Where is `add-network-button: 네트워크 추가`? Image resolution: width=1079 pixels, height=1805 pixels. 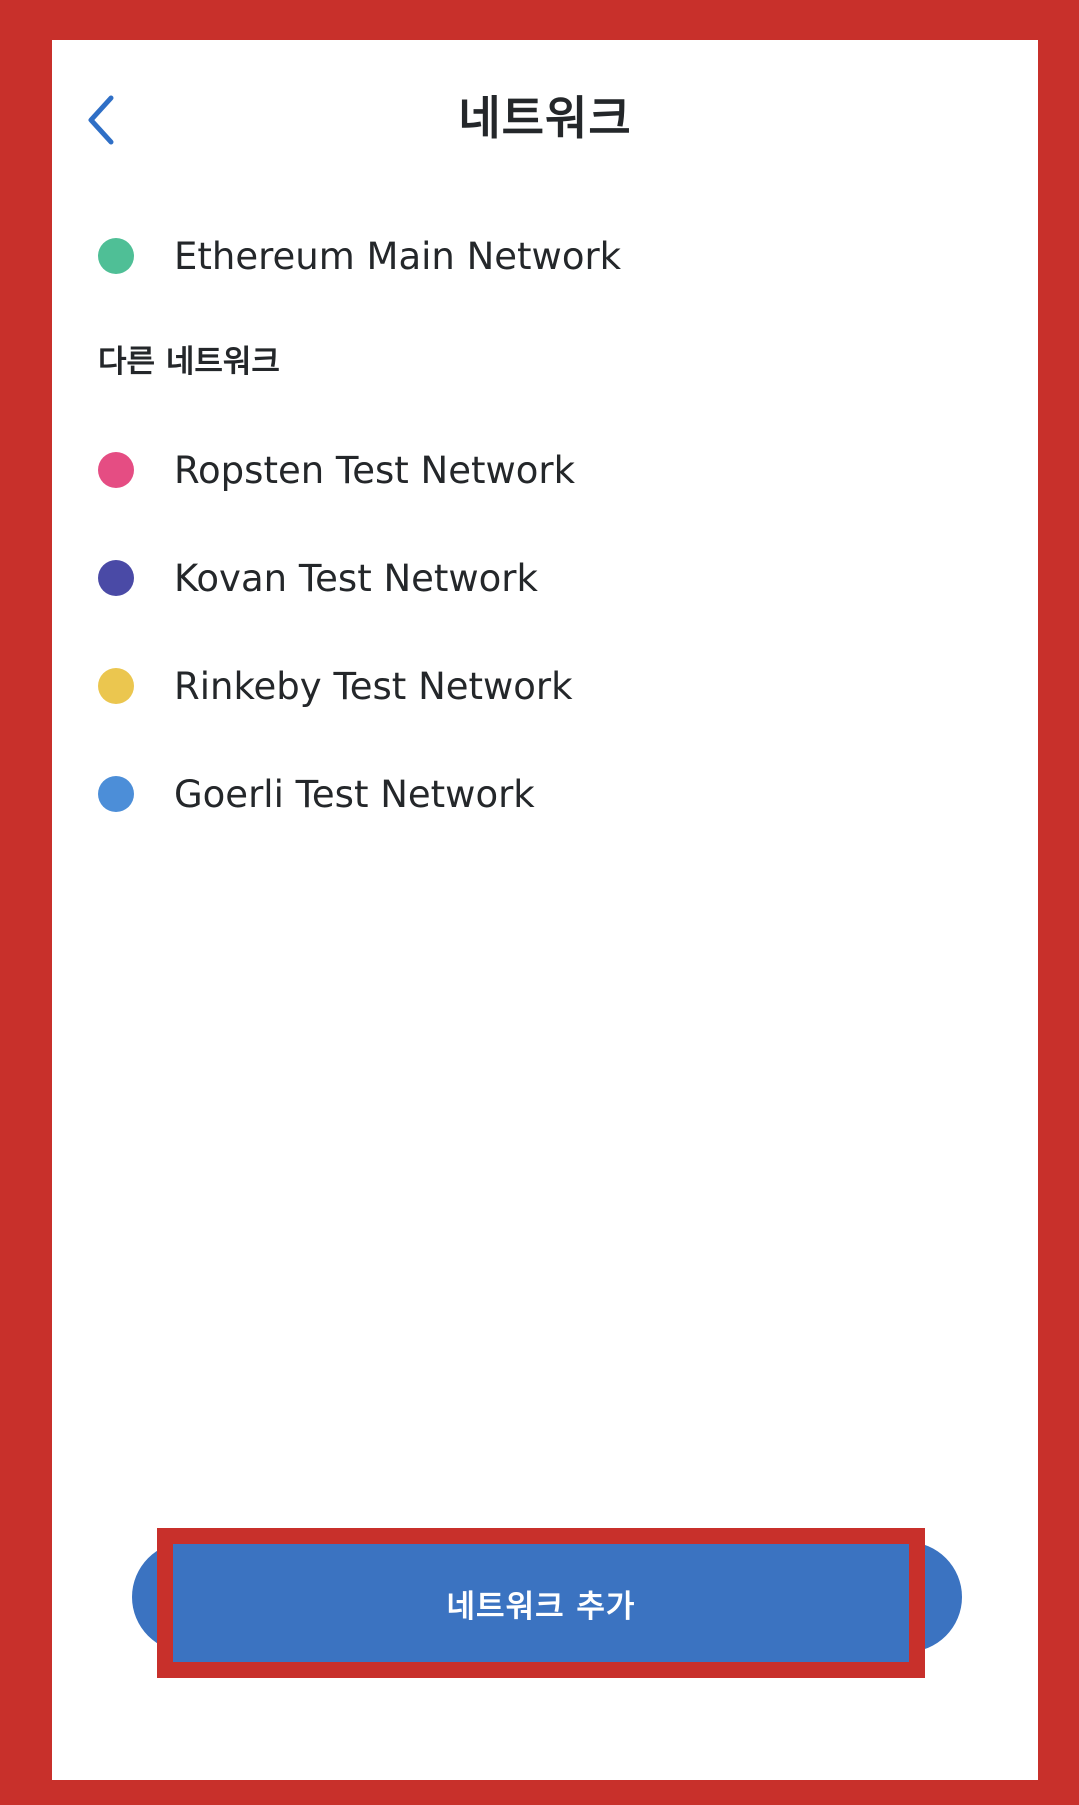 add-network-button: 네트워크 추가 is located at coordinates (541, 1603).